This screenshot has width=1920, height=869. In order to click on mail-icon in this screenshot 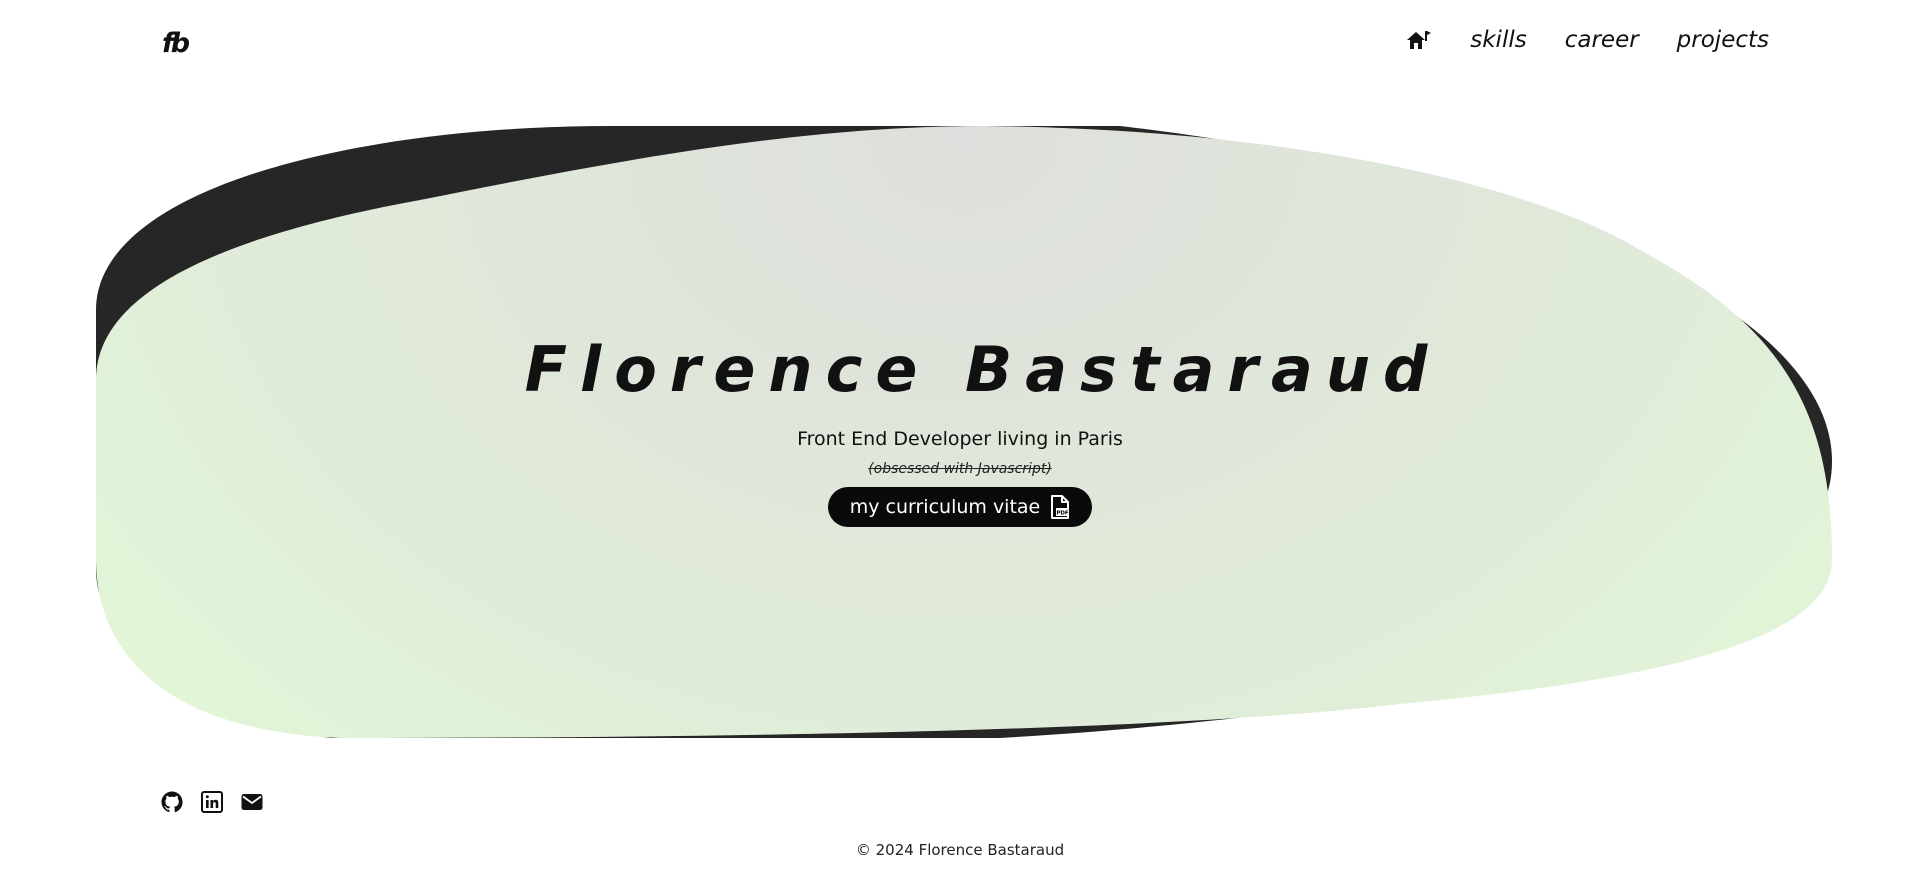, I will do `click(252, 802)`.